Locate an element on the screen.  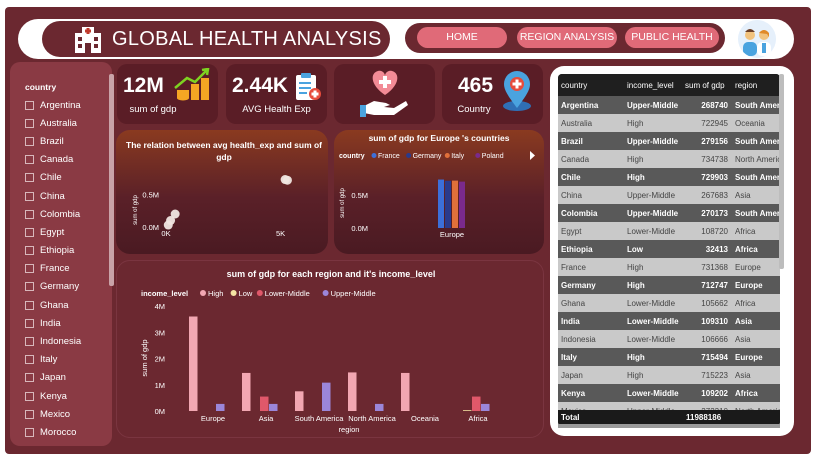
nav-home-button: HOME is located at coordinates (462, 37).